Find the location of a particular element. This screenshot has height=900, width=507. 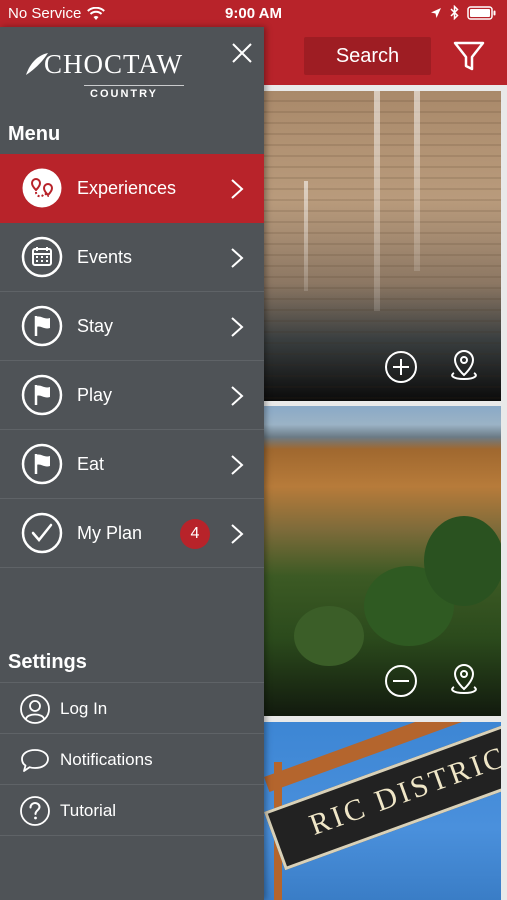

logo-wordmark: CHOCTAW is located at coordinates (114, 64).